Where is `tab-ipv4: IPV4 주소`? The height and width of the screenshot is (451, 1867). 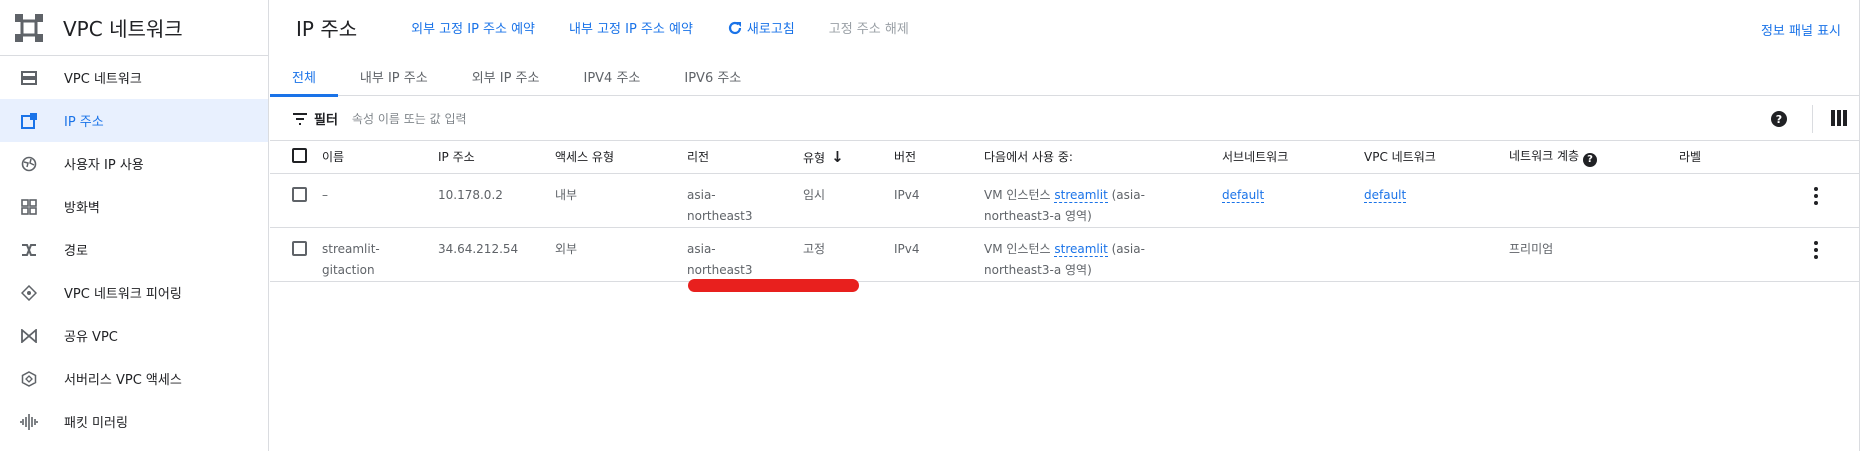 tab-ipv4: IPV4 주소 is located at coordinates (611, 76).